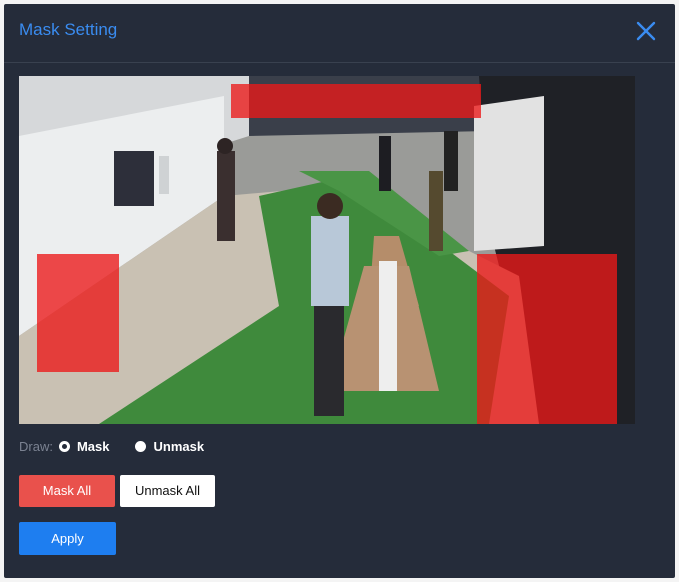 The height and width of the screenshot is (582, 679). I want to click on radio-mask-label: Mask, so click(93, 446).